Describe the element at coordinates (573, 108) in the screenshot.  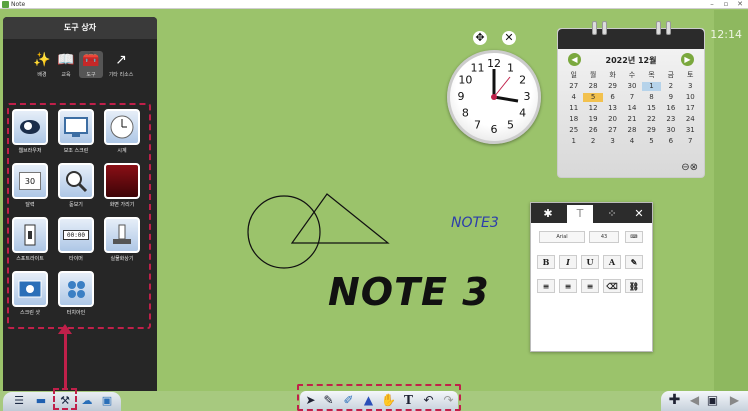
I see `calendar-day: 11` at that location.